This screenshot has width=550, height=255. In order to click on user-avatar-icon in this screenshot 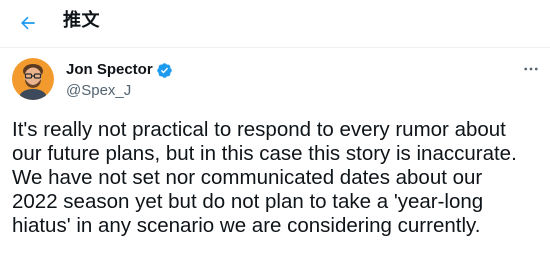, I will do `click(33, 79)`.